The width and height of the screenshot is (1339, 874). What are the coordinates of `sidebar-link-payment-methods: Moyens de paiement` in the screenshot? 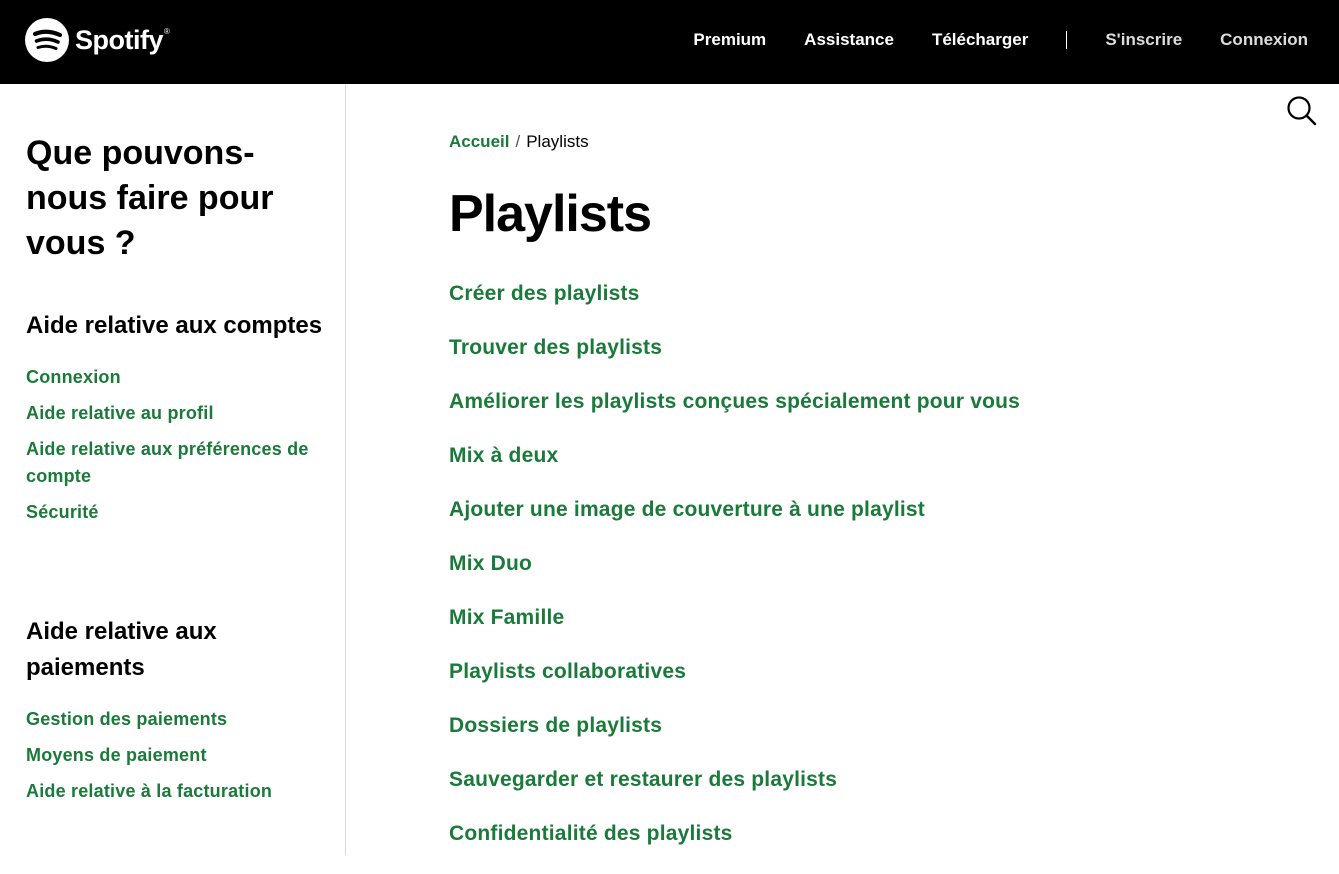 It's located at (176, 755).